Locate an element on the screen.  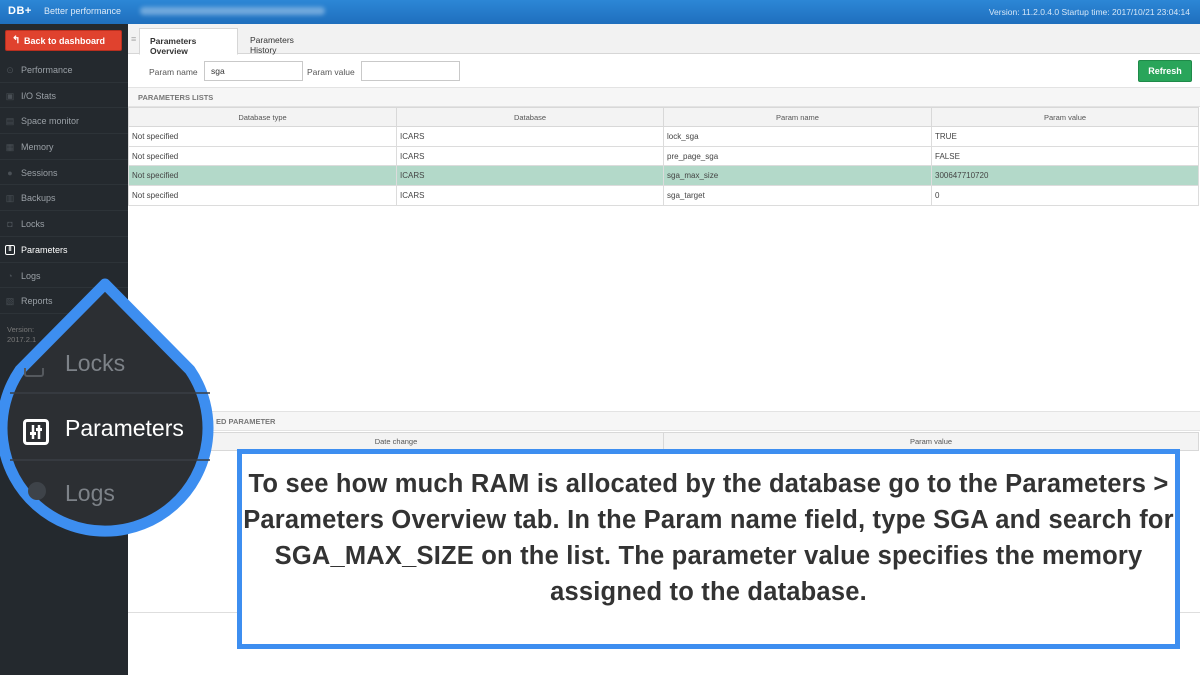
backups-icon: ▥ is located at coordinates (10, 198).